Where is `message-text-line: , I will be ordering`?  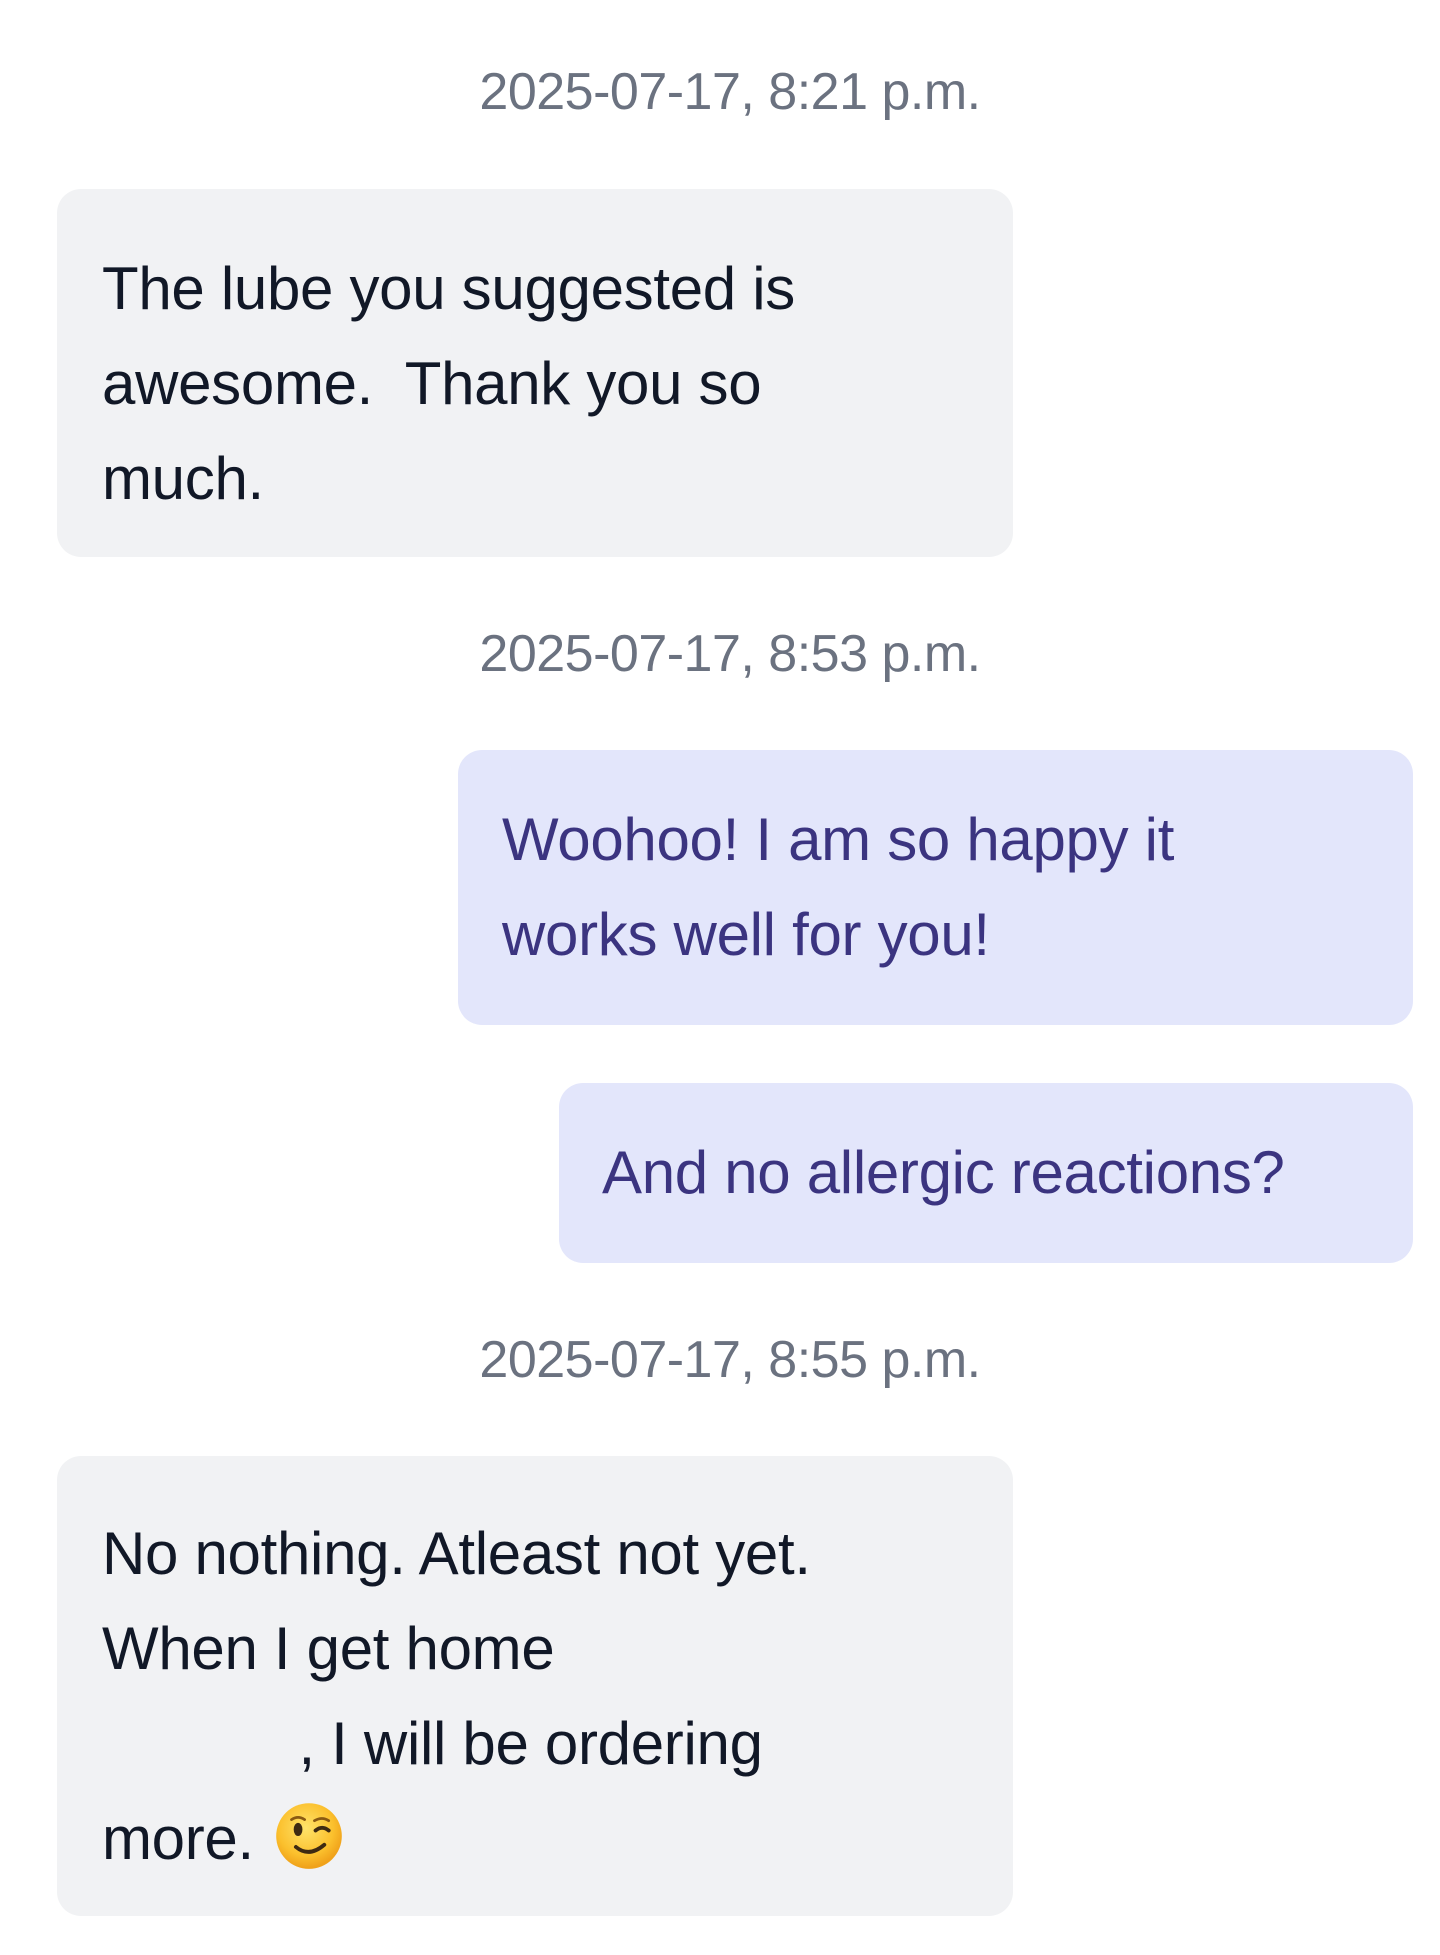 message-text-line: , I will be ordering is located at coordinates (432, 1743).